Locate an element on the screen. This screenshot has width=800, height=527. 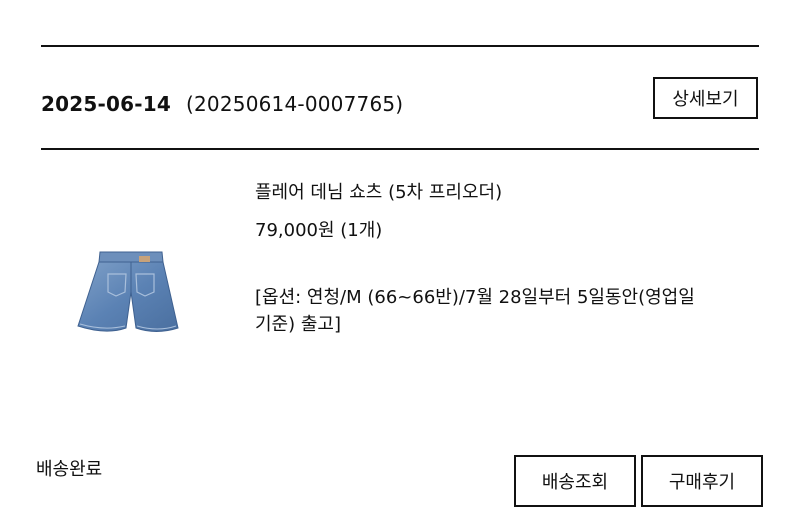
header-divider is located at coordinates (400, 149).